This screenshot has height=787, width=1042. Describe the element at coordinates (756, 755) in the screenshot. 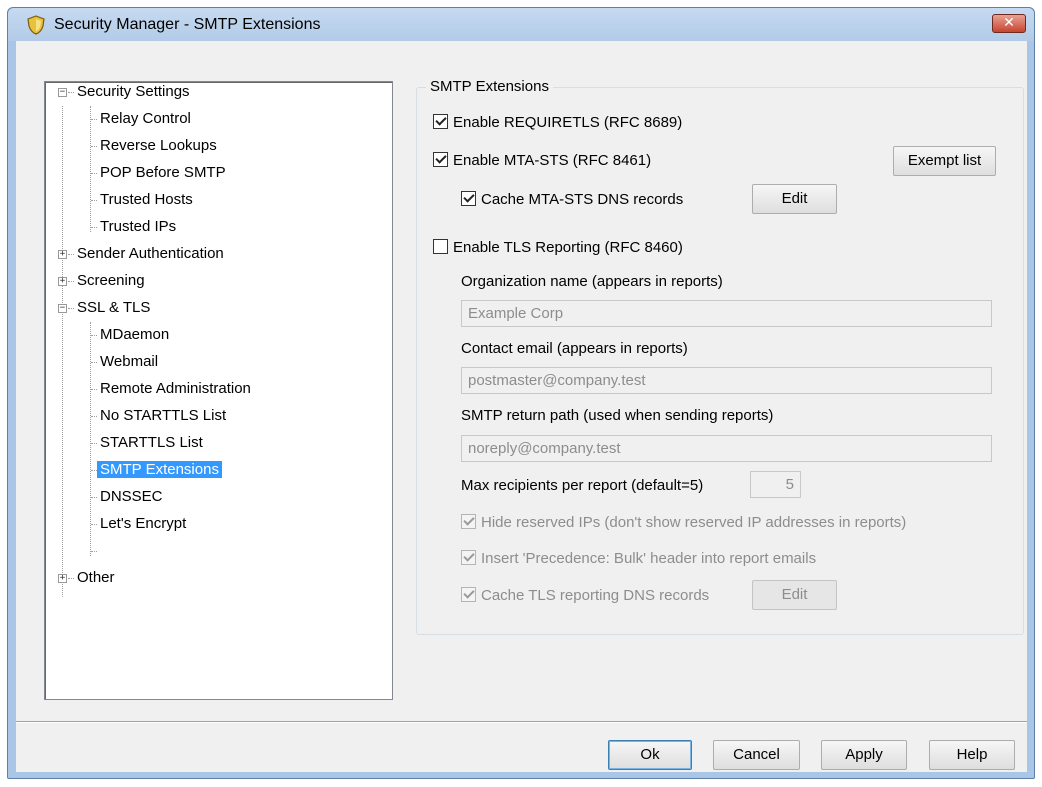

I see `cancel-button: Cancel` at that location.